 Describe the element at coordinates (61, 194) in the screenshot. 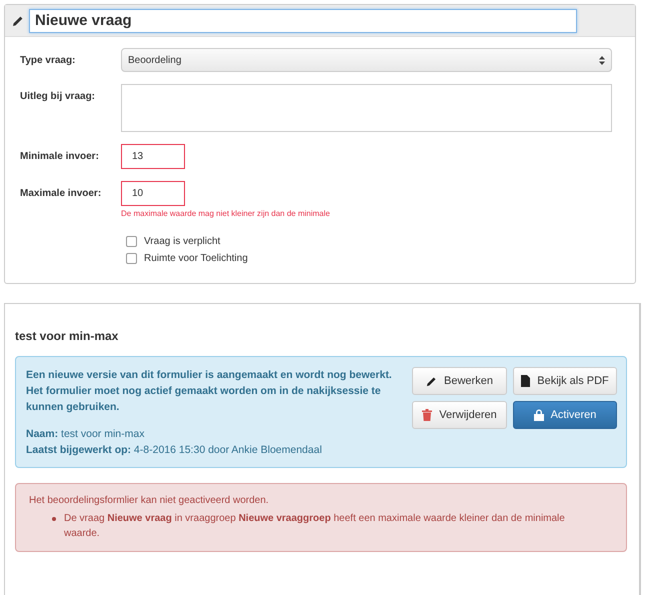

I see `field-label: Maximale invoer:` at that location.